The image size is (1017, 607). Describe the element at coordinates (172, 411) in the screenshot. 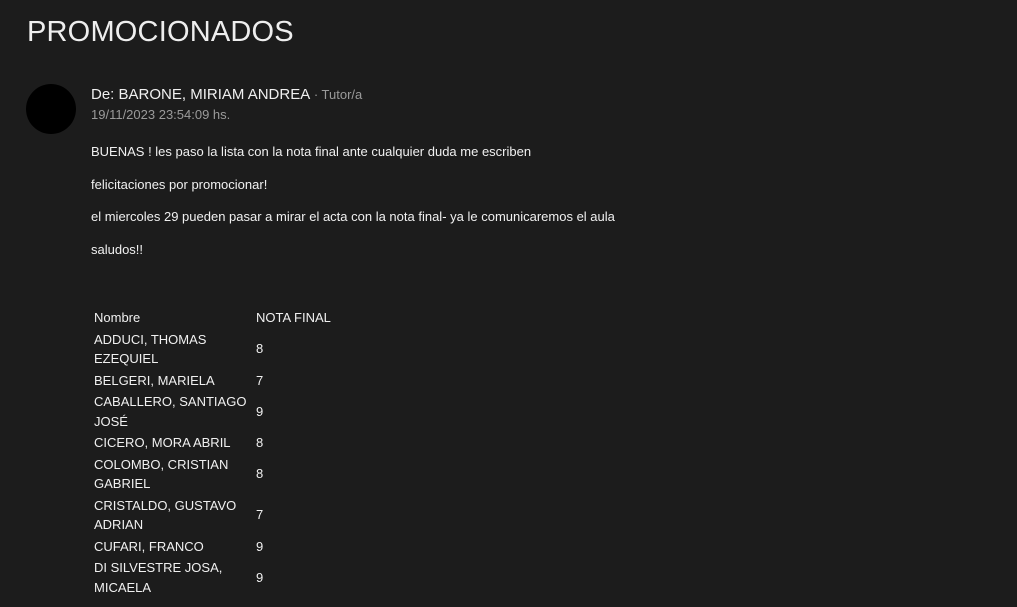

I see `student-name-cell: CABALLERO, SANTIAGO JOSÉ` at that location.